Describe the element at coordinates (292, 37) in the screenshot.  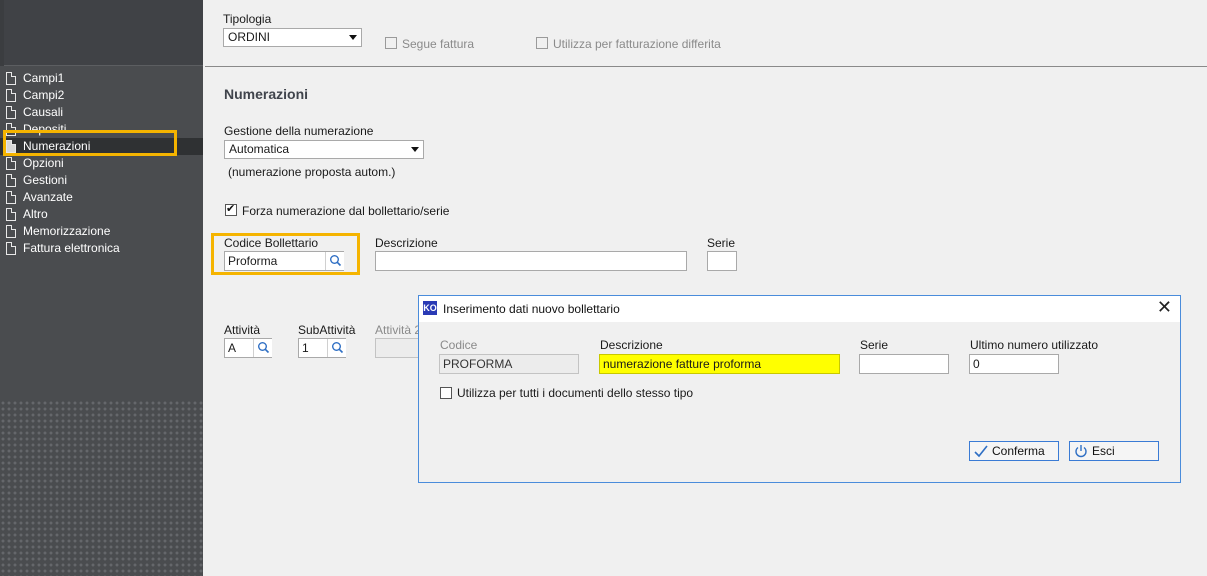
I see `tipologia-select: ORDINI` at that location.